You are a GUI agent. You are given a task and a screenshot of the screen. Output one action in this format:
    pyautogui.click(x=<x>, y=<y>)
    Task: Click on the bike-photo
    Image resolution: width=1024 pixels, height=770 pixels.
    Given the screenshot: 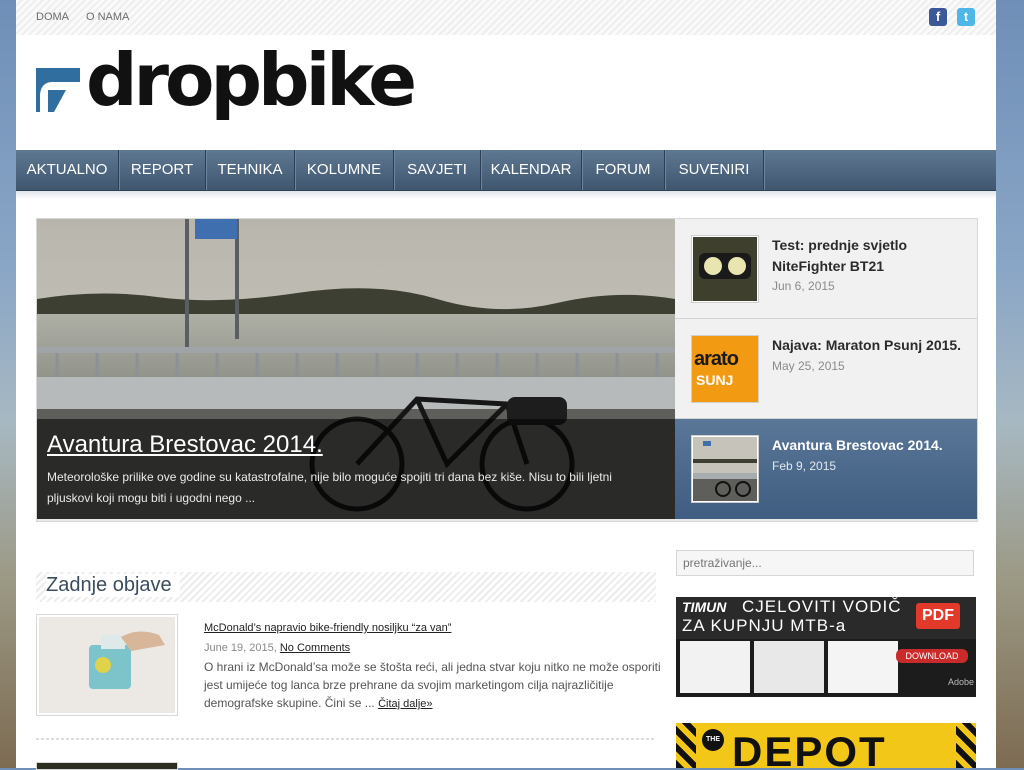 What is the action you would take?
    pyautogui.click(x=725, y=469)
    